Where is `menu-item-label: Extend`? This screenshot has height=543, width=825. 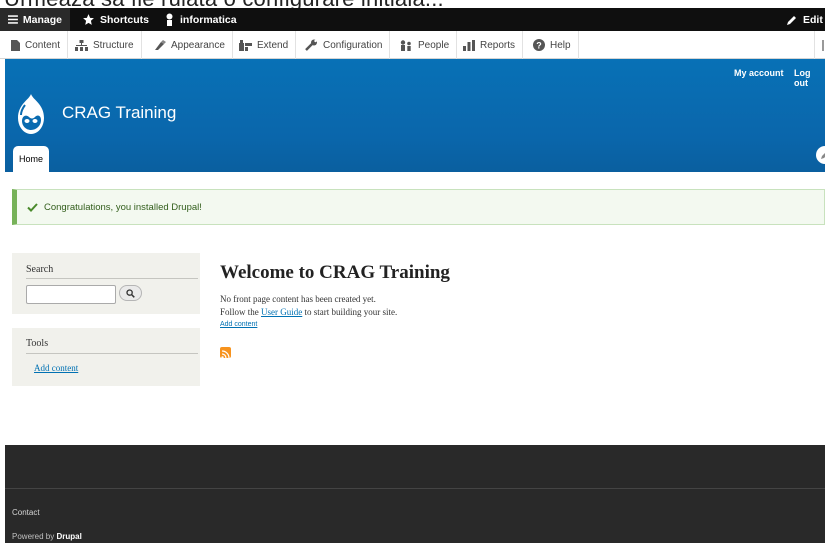 menu-item-label: Extend is located at coordinates (273, 45).